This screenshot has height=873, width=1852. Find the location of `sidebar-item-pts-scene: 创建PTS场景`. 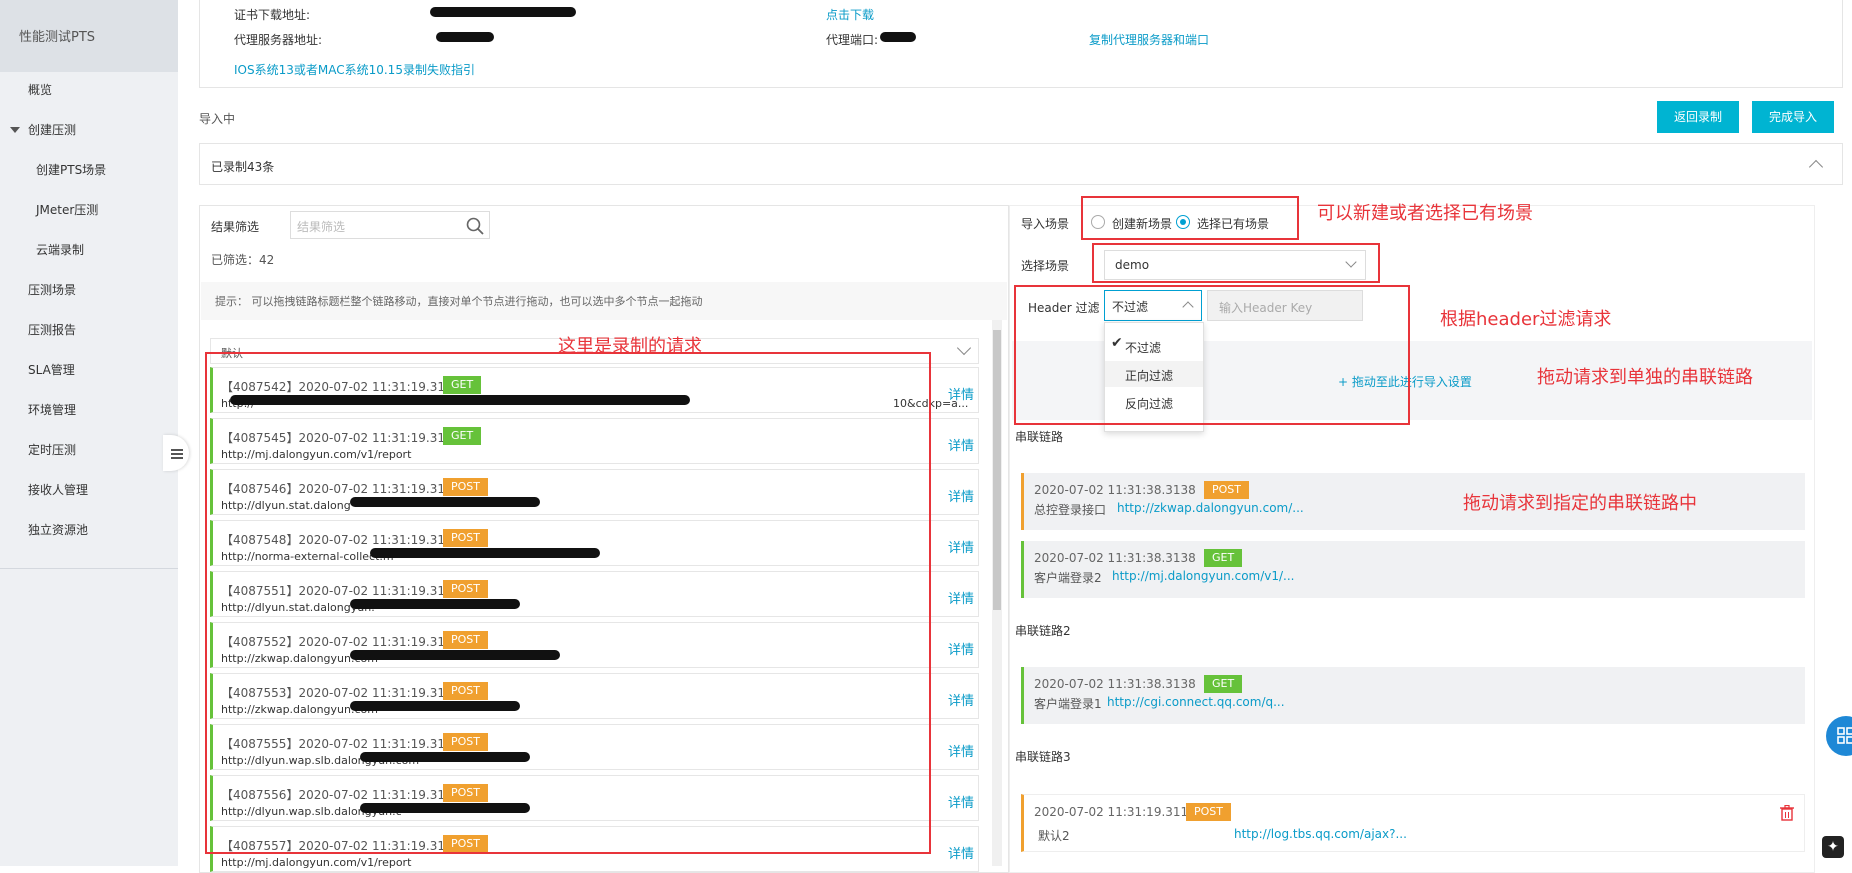

sidebar-item-pts-scene: 创建PTS场景 is located at coordinates (89, 170).